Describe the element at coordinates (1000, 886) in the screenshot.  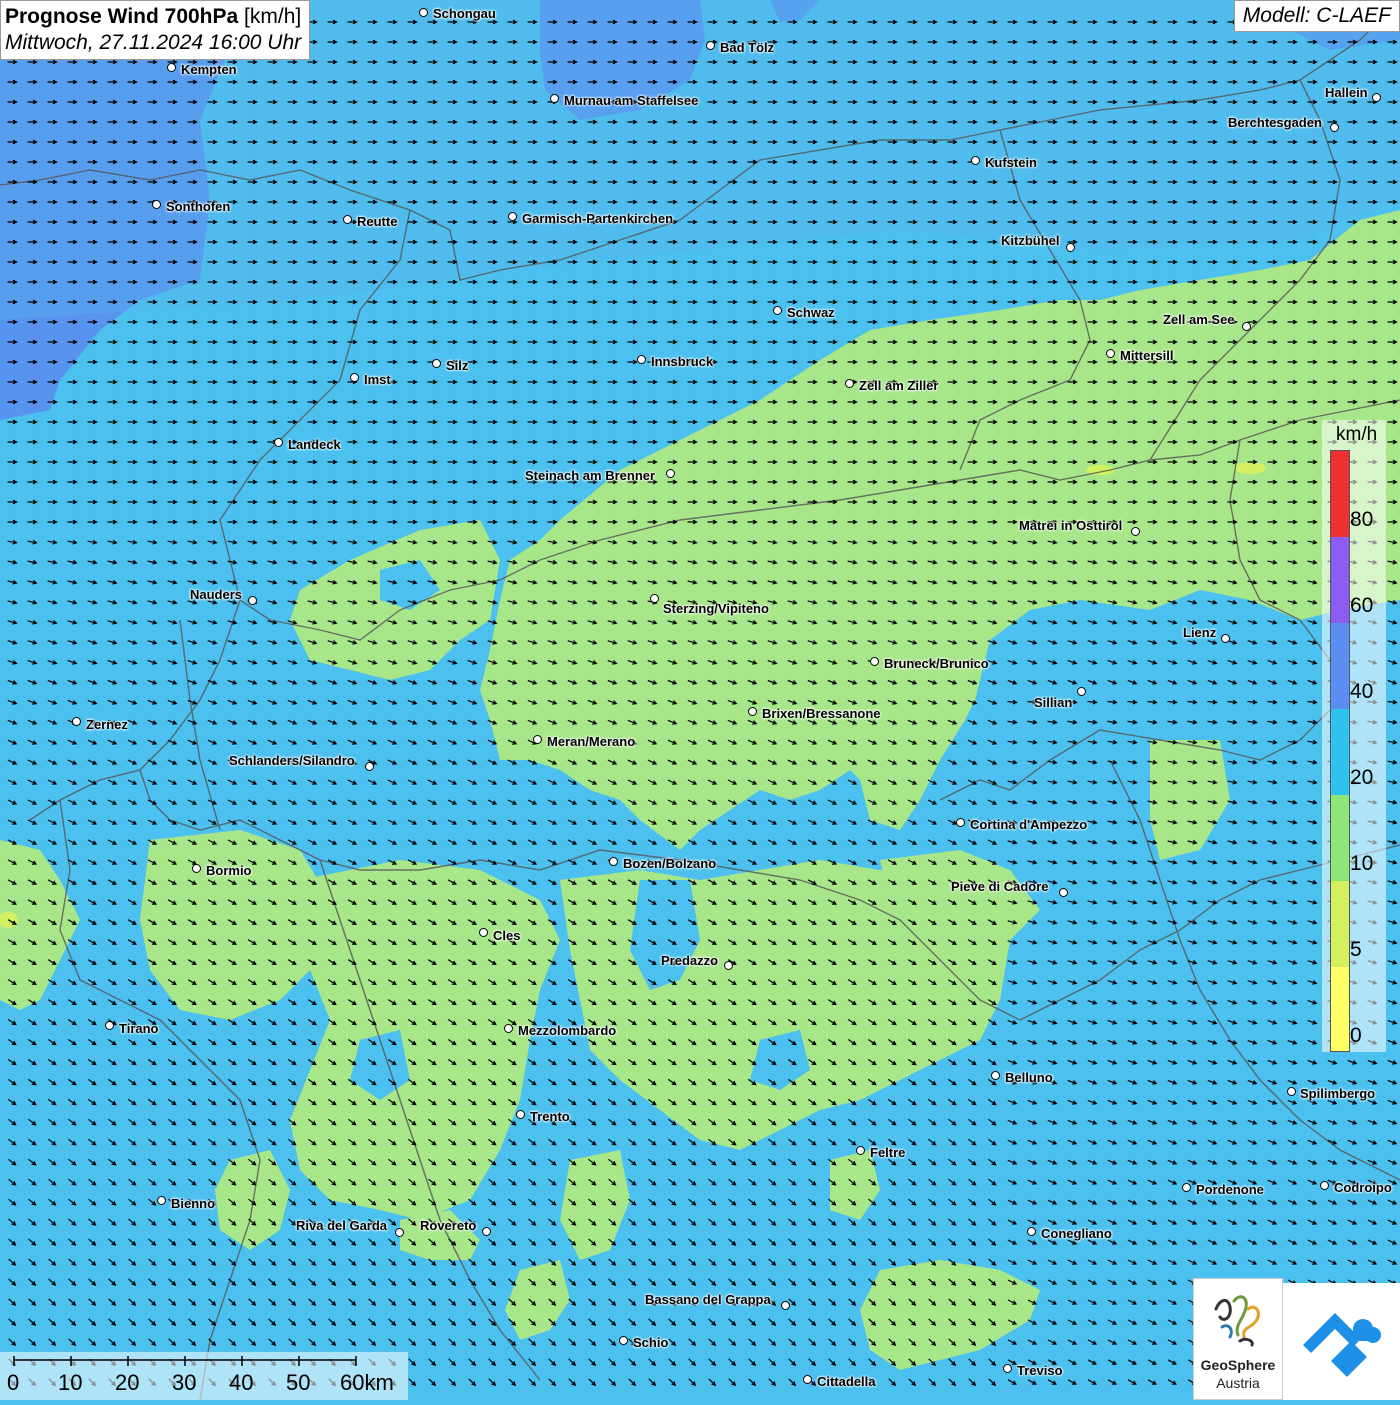
I see `city-label: Pieve di Cadore` at that location.